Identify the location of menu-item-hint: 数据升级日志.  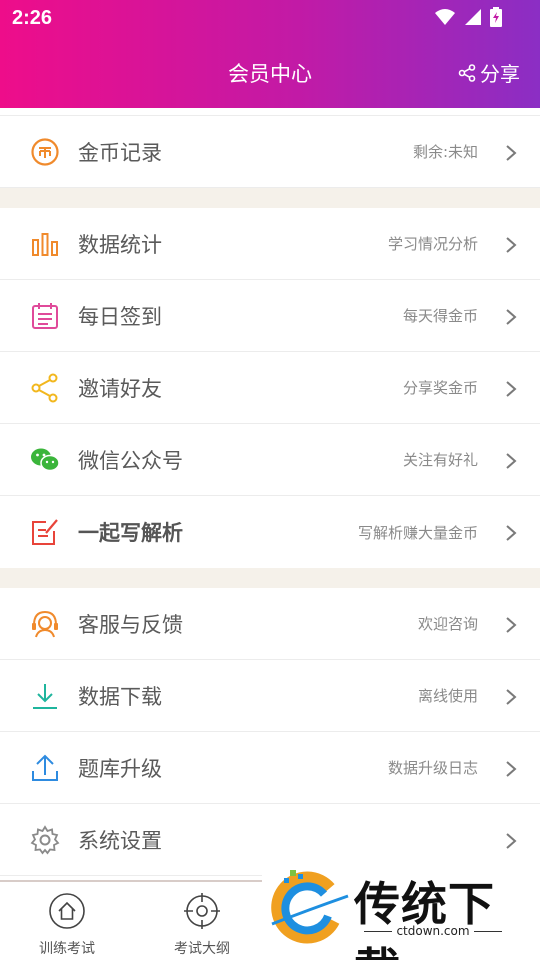
(432, 768).